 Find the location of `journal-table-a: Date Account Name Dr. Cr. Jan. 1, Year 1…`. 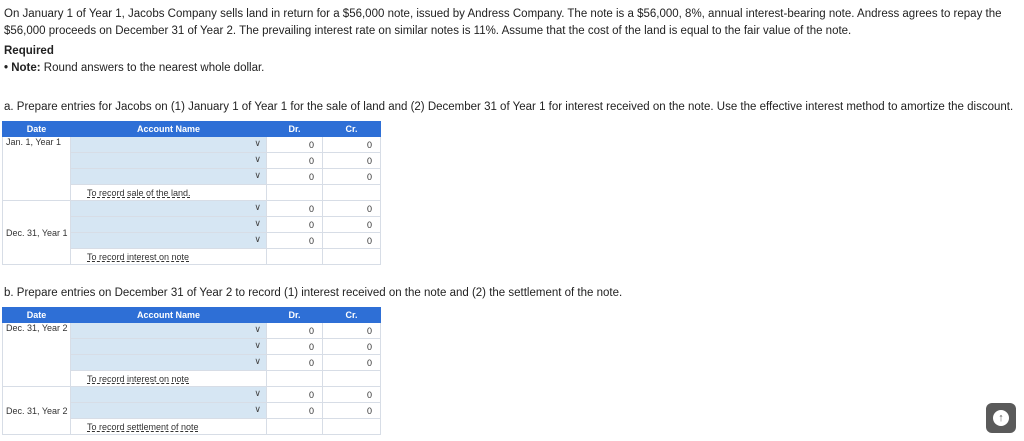

journal-table-a: Date Account Name Dr. Cr. Jan. 1, Year 1… is located at coordinates (191, 193).